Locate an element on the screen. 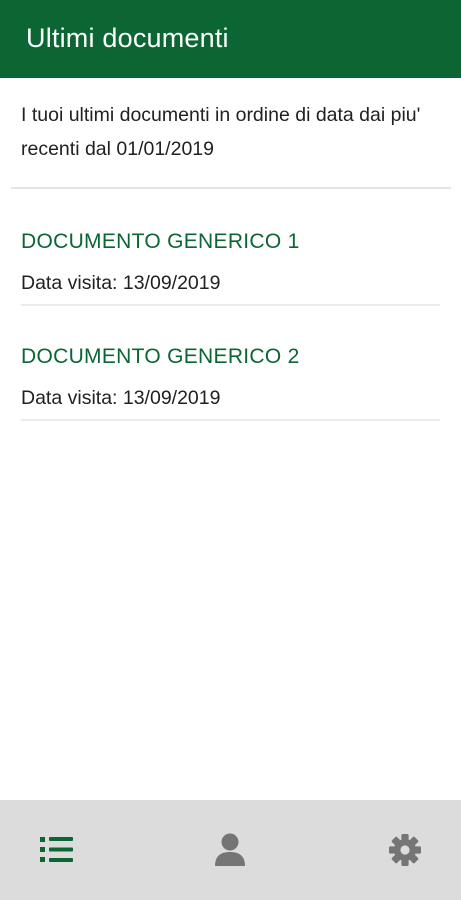  nav-settings-button is located at coordinates (405, 850).